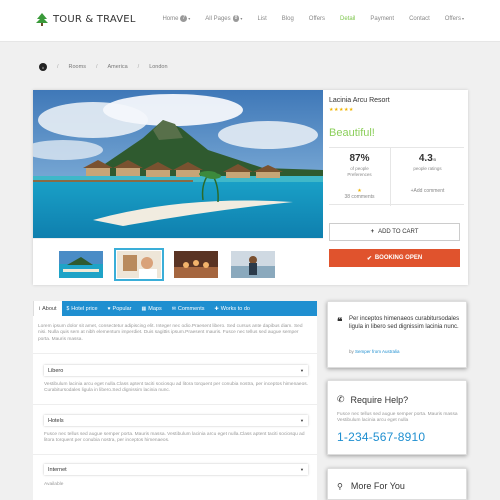 The image size is (500, 500). I want to click on nav-item-offers: Offers, so click(317, 18).